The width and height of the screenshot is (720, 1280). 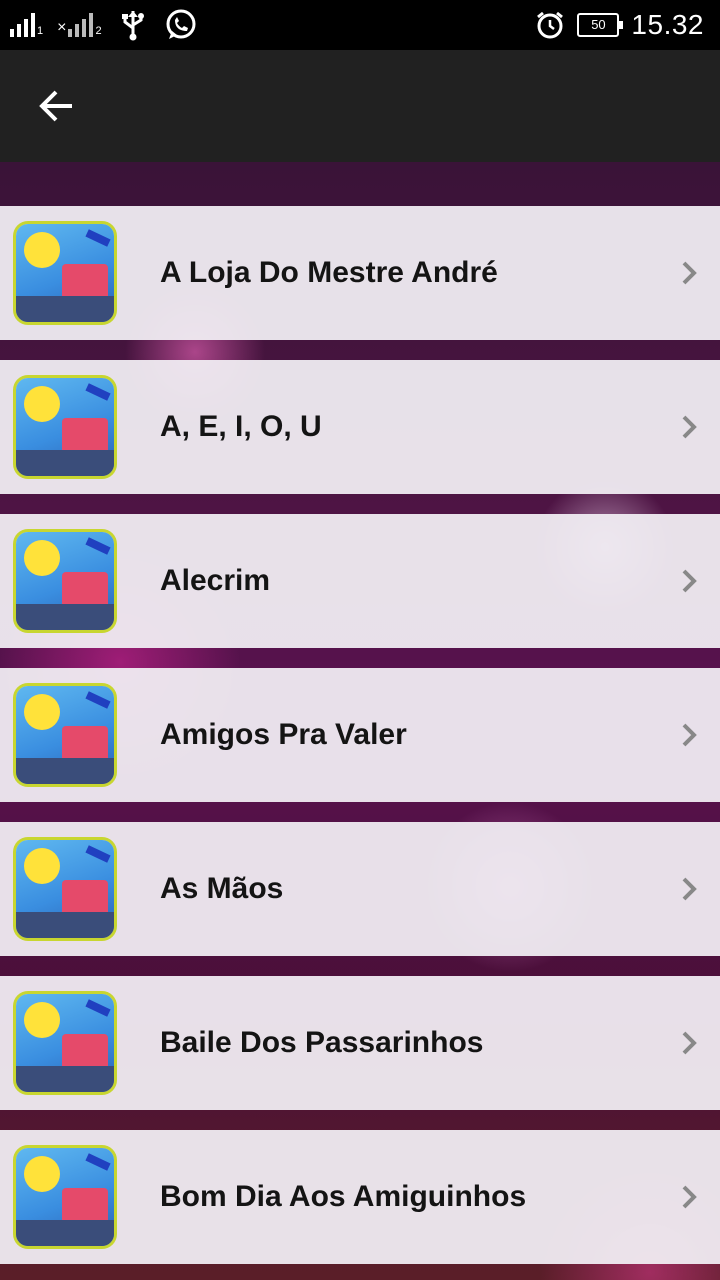 What do you see at coordinates (40, 31) in the screenshot?
I see `sim1-label: 1` at bounding box center [40, 31].